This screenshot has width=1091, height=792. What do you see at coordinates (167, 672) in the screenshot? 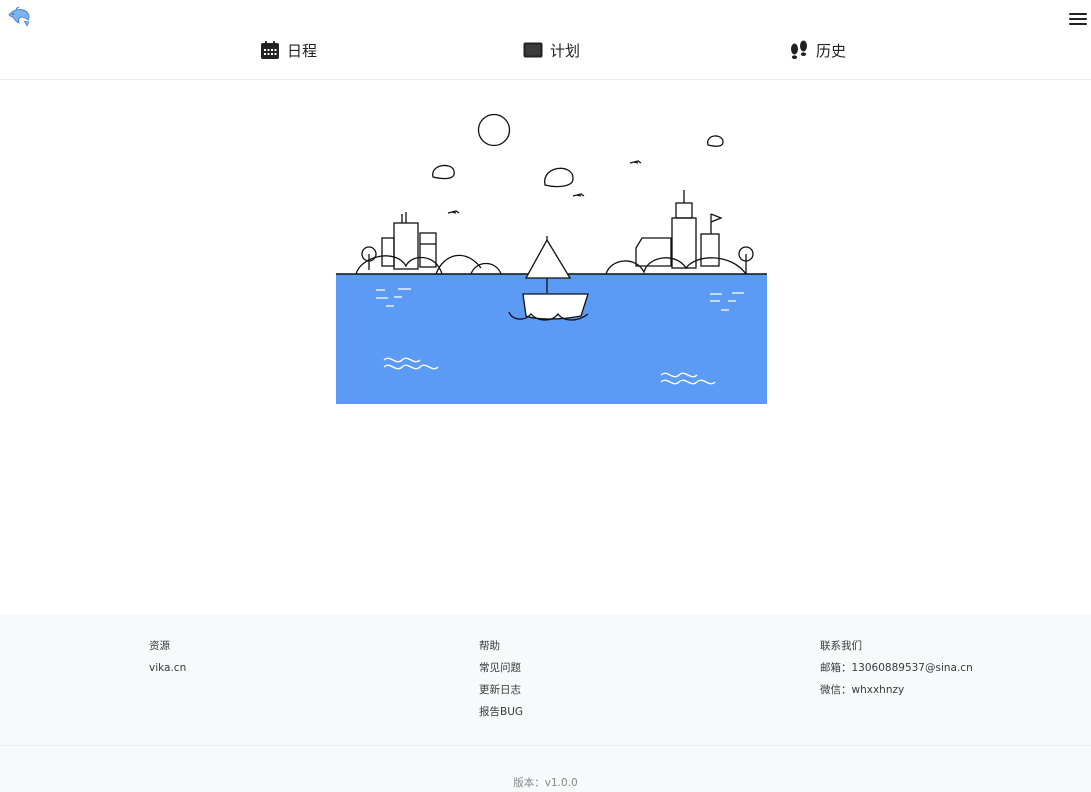
I see `footer-link-vika: vika.cn` at bounding box center [167, 672].